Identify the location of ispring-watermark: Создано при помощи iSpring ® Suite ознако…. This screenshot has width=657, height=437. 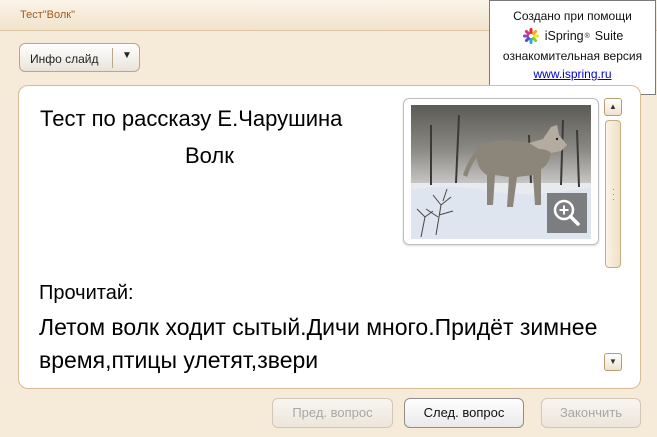
(572, 47).